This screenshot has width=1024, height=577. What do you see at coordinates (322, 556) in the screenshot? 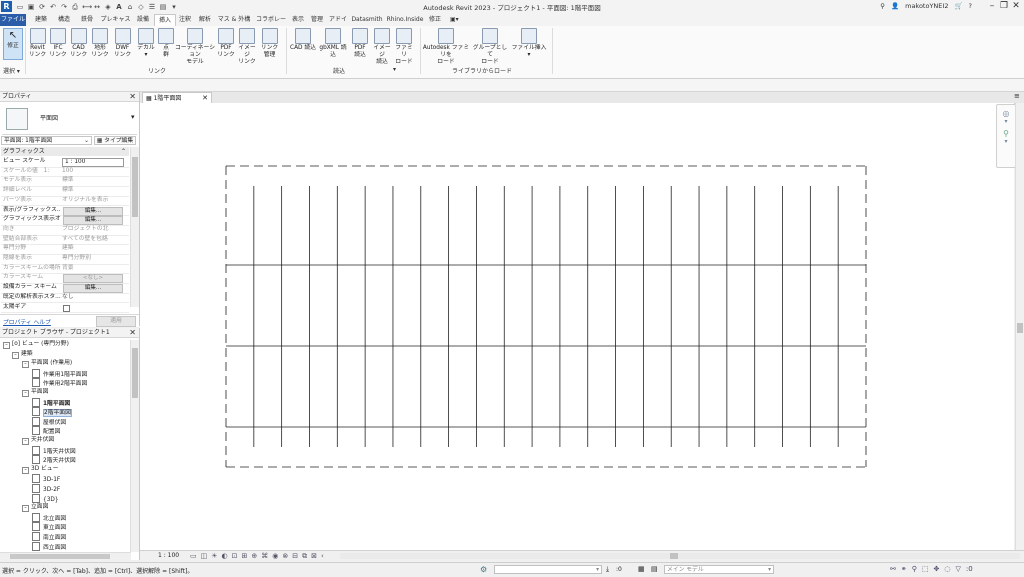
I see `scroll-left-icon: ‹` at bounding box center [322, 556].